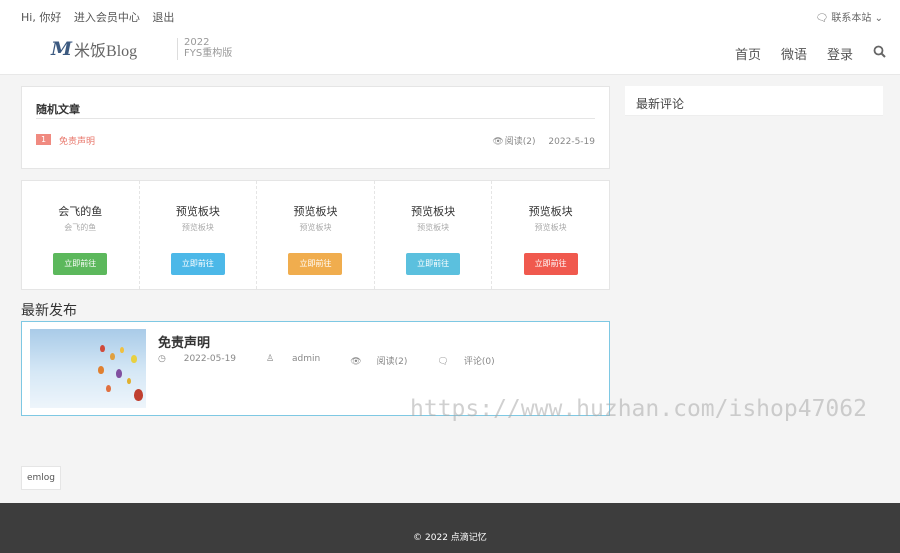 This screenshot has height=553, width=900. I want to click on logo-text: 米饭Blog, so click(106, 51).